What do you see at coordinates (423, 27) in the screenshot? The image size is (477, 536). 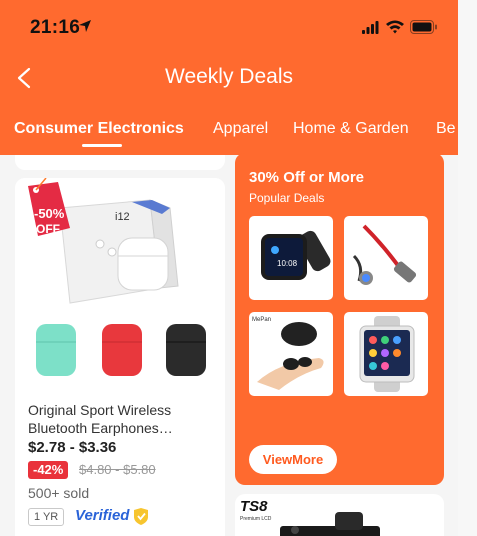 I see `battery-icon` at bounding box center [423, 27].